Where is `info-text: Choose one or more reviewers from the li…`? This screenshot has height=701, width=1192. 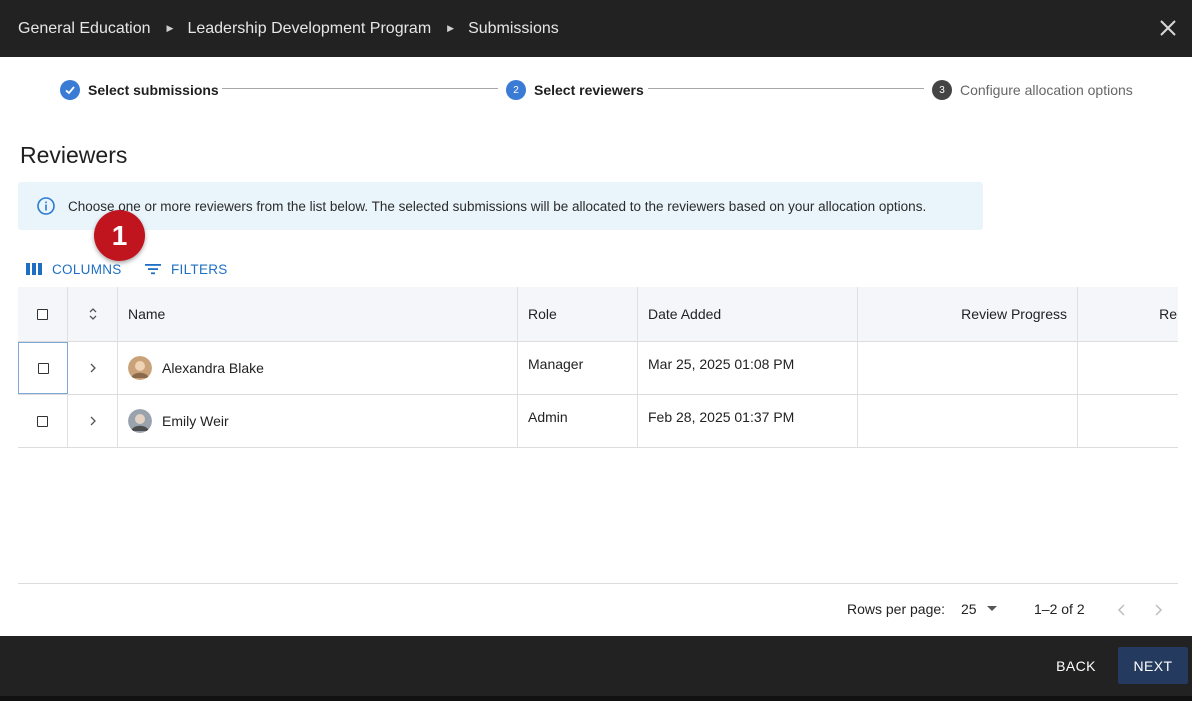 info-text: Choose one or more reviewers from the li… is located at coordinates (497, 206).